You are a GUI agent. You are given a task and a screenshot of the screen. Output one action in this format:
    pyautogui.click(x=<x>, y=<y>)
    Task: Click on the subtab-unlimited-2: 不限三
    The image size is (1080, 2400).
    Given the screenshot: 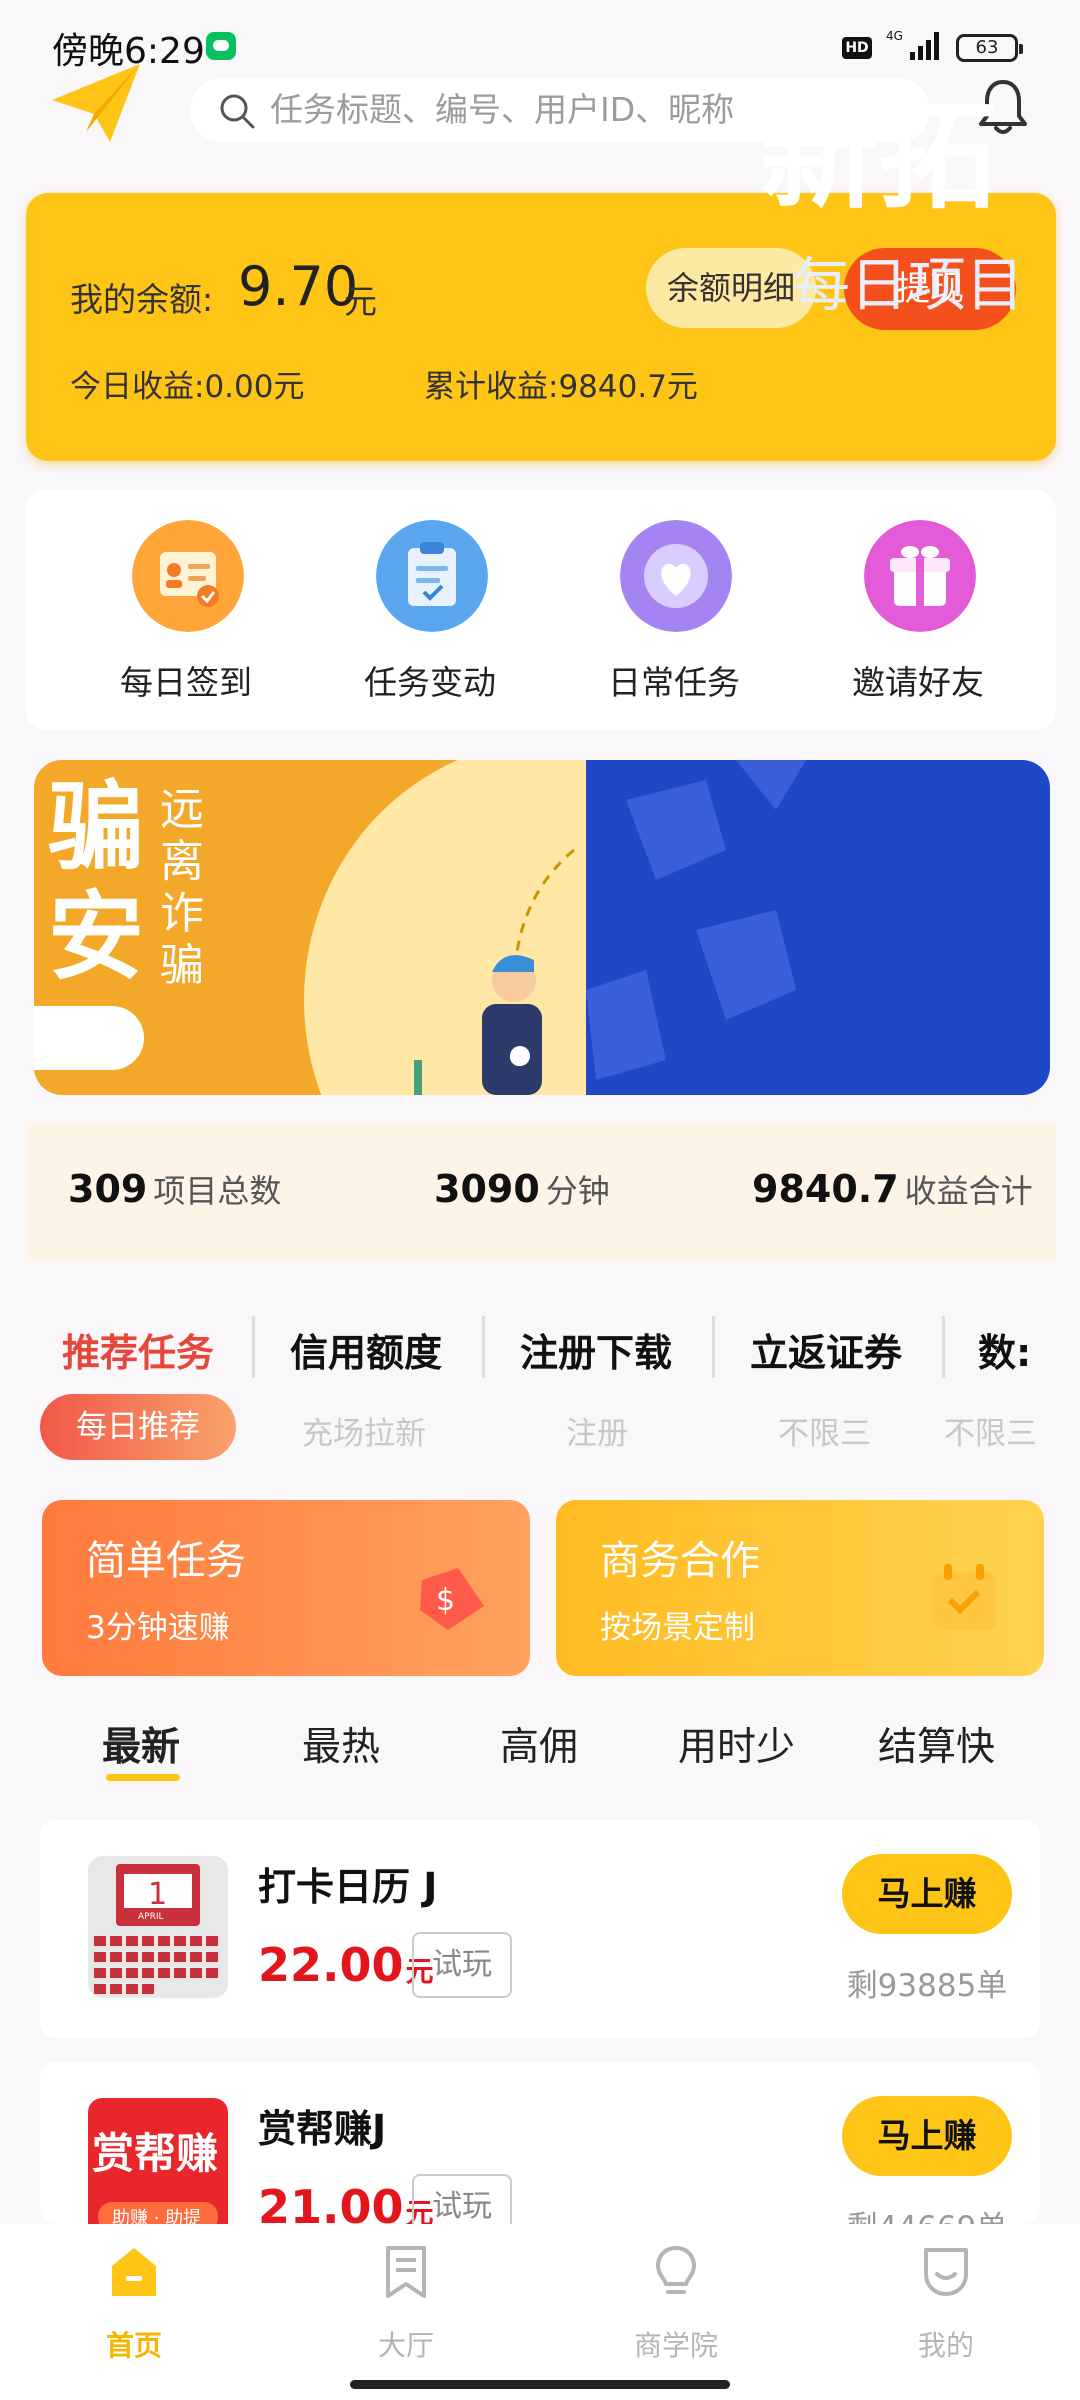 What is the action you would take?
    pyautogui.click(x=990, y=1430)
    